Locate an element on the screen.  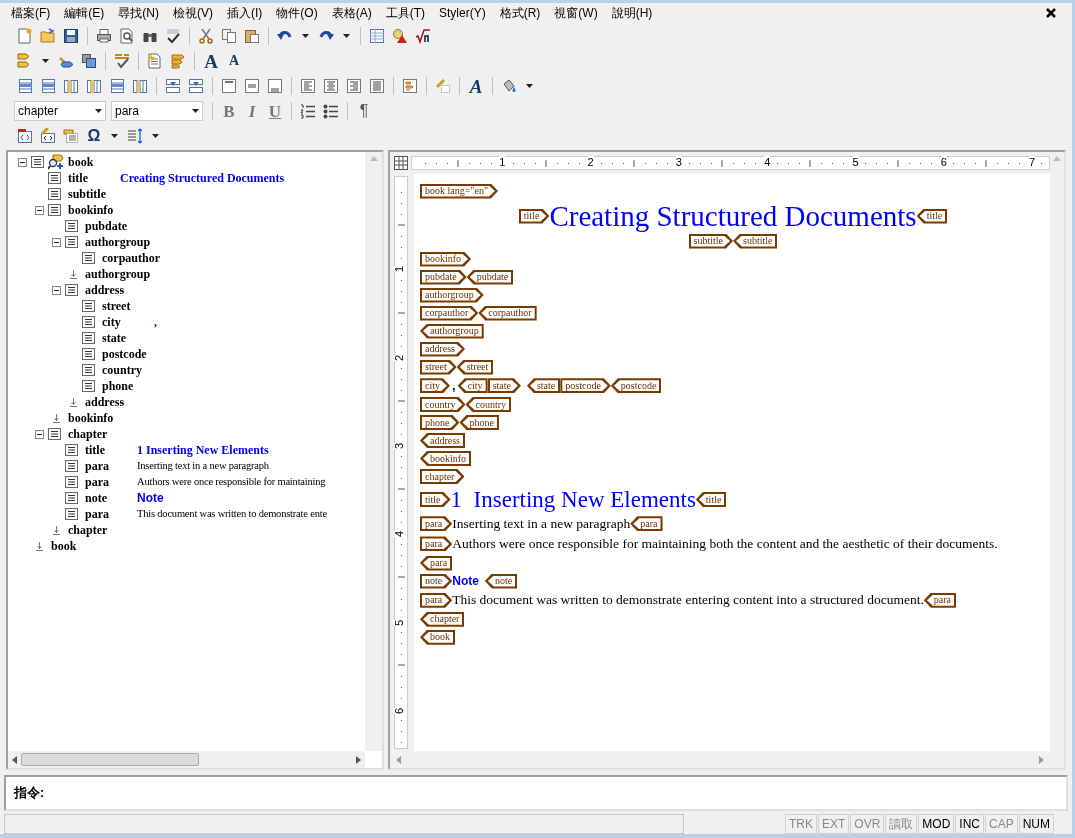
menu-item: 表格(A) is located at coordinates (351, 13).